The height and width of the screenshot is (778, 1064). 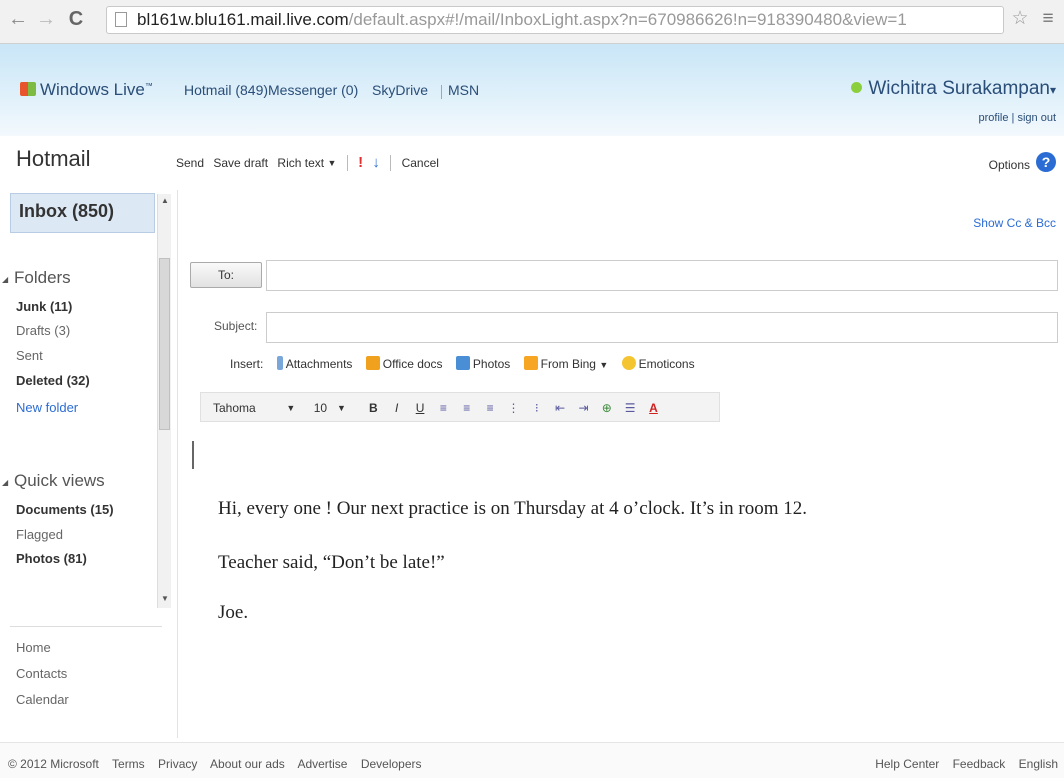 I want to click on reload-icon: C, so click(x=76, y=19).